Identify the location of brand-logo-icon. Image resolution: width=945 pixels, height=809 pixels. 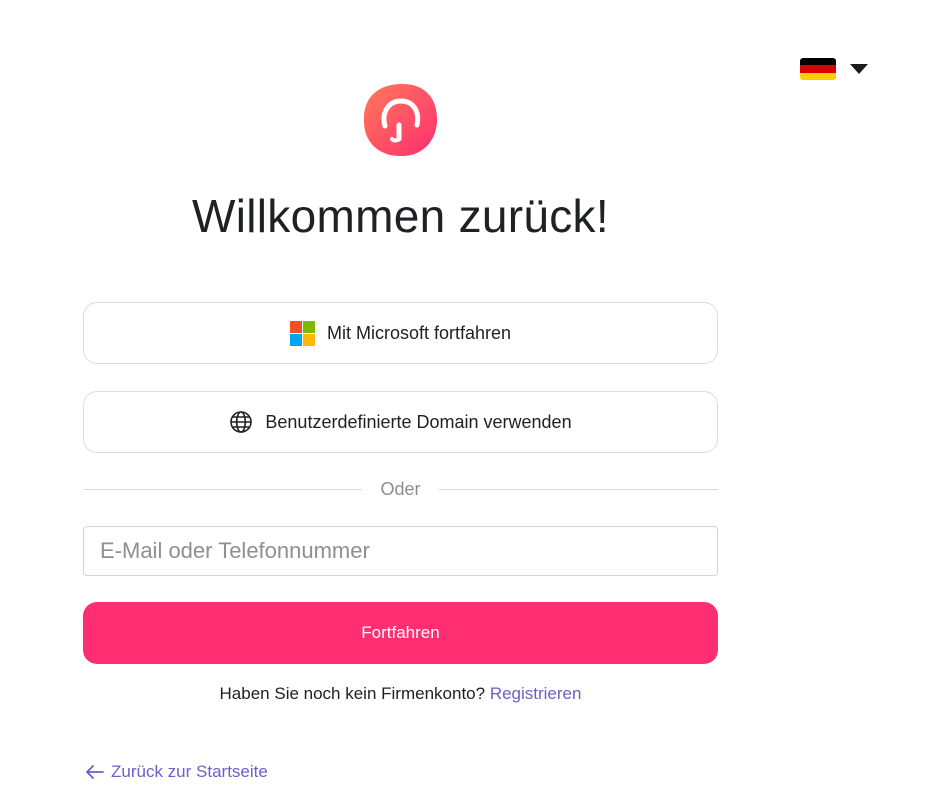
(400, 120).